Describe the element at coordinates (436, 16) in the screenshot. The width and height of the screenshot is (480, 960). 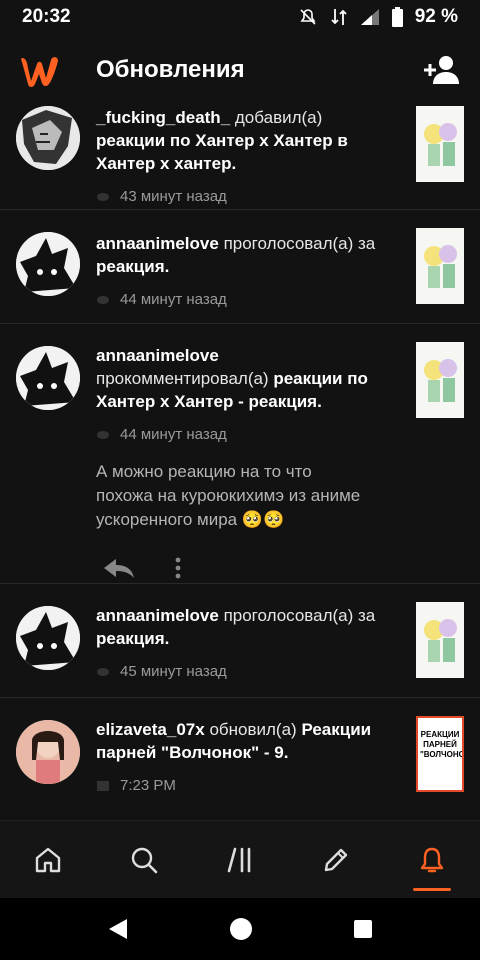
I see `battery-percent: 92 %` at that location.